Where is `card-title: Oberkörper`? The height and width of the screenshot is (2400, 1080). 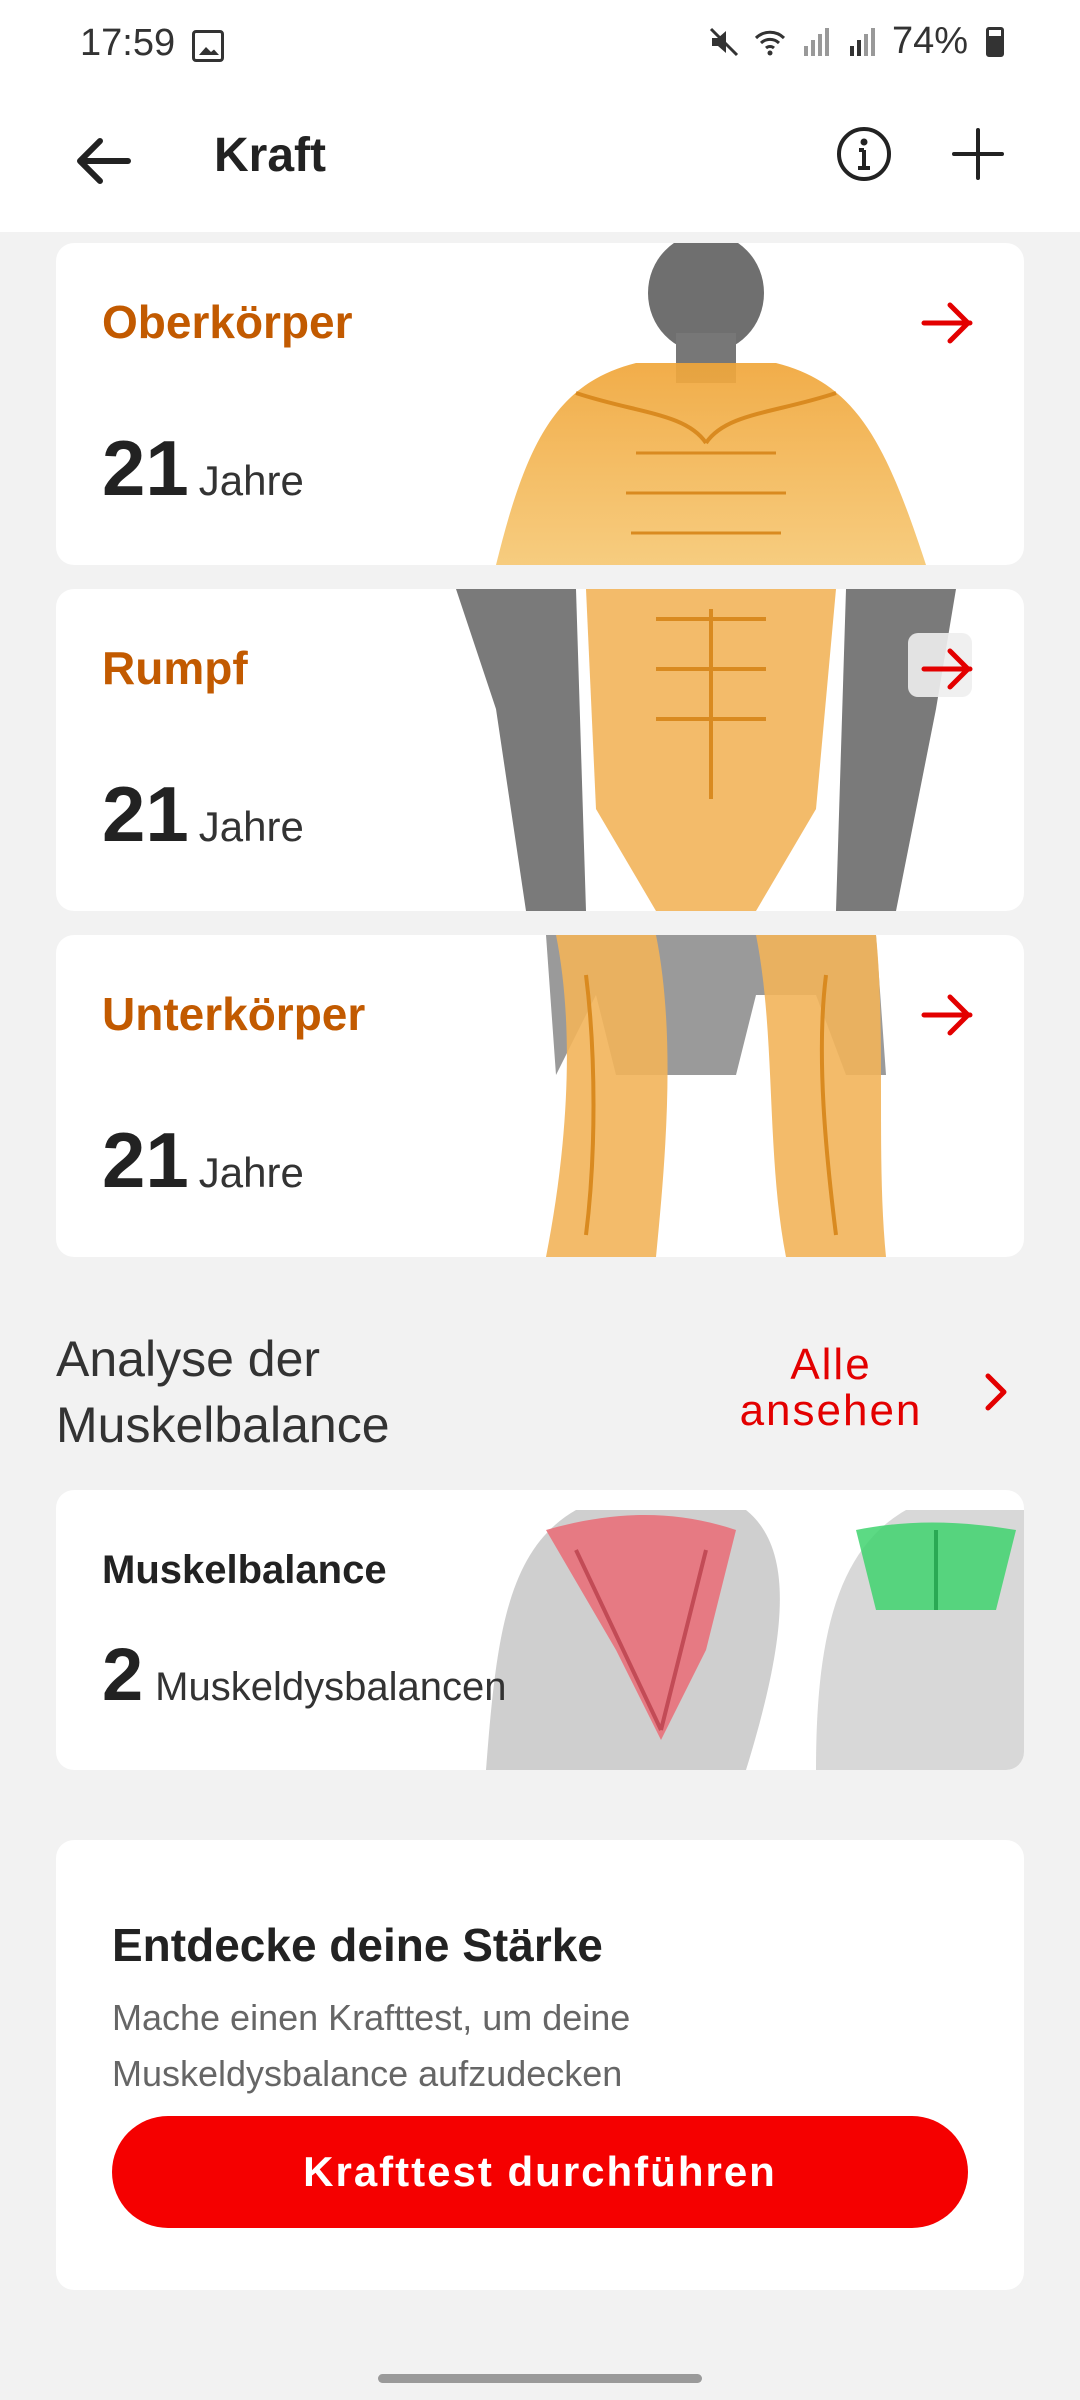
card-title: Oberkörper is located at coordinates (227, 322).